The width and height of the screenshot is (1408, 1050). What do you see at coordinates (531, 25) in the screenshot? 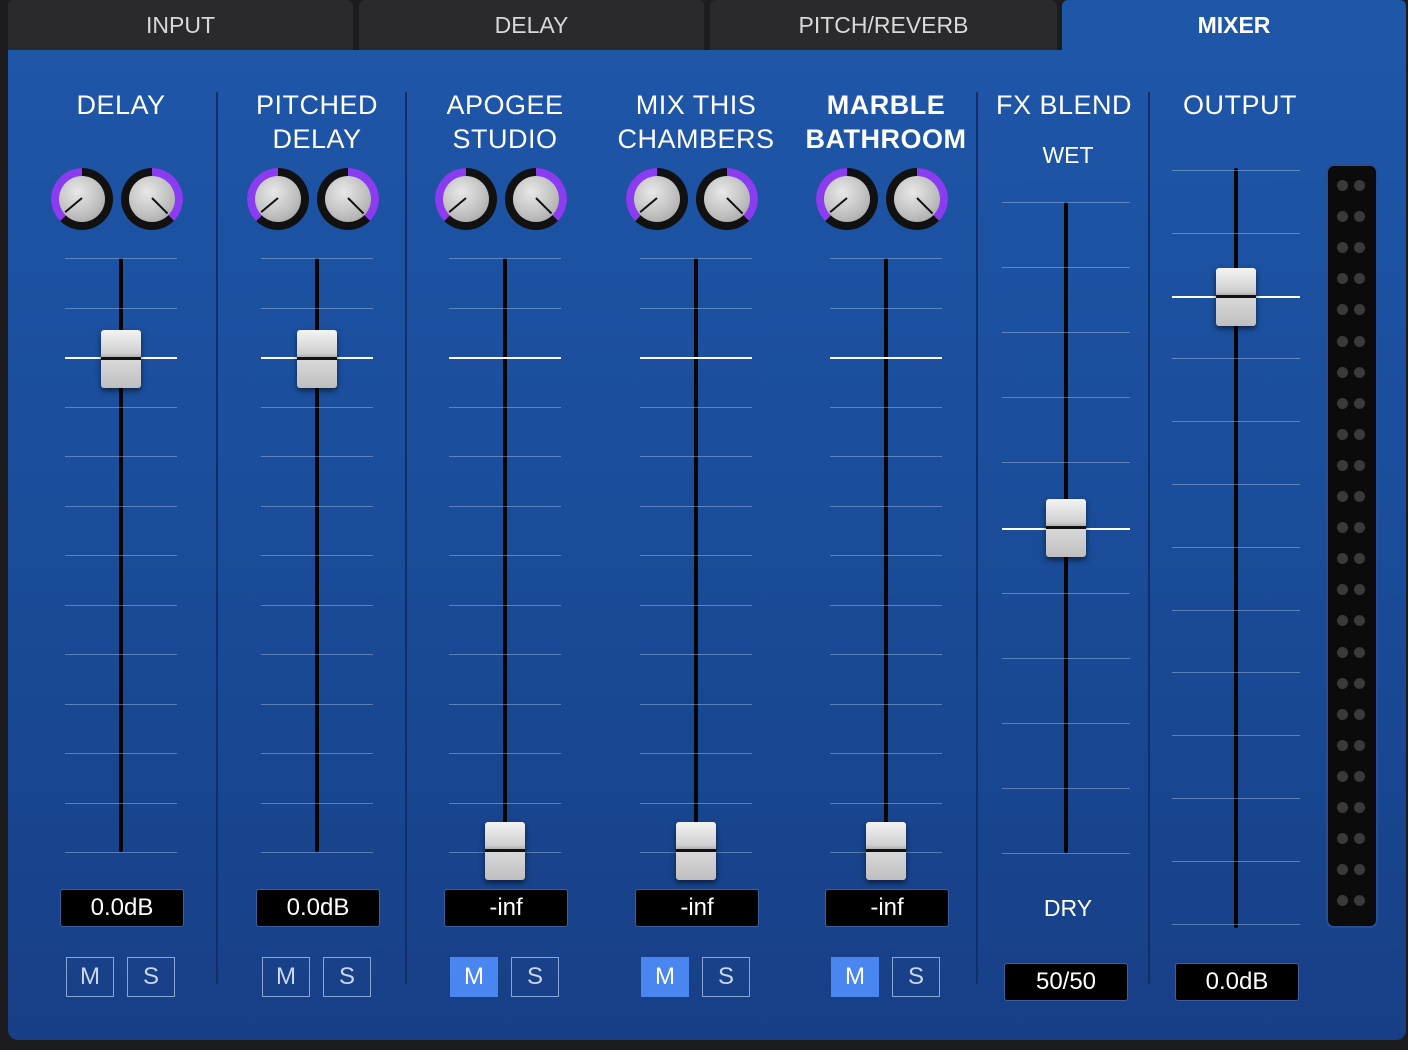
I see `tab-delay: DELAY` at bounding box center [531, 25].